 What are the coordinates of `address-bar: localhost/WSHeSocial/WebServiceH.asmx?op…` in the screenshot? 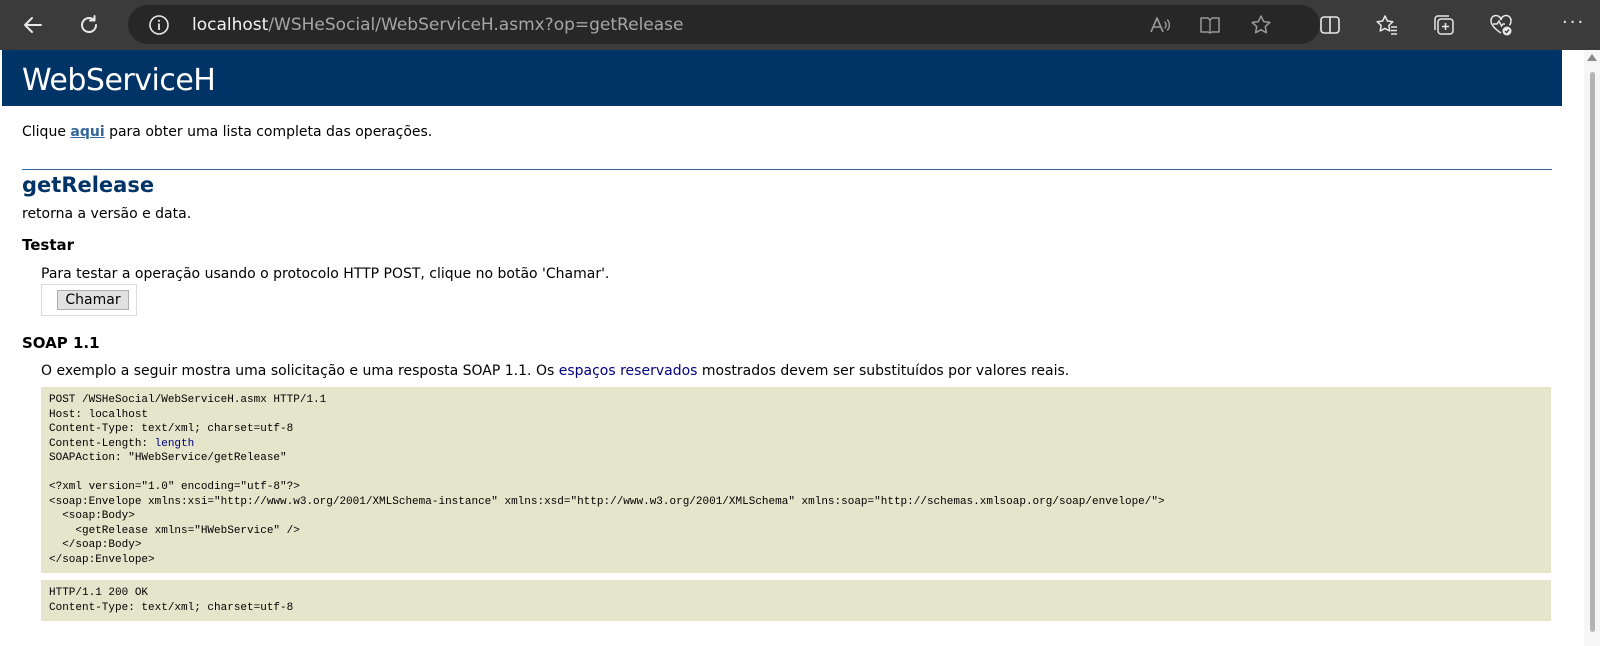 It's located at (724, 24).